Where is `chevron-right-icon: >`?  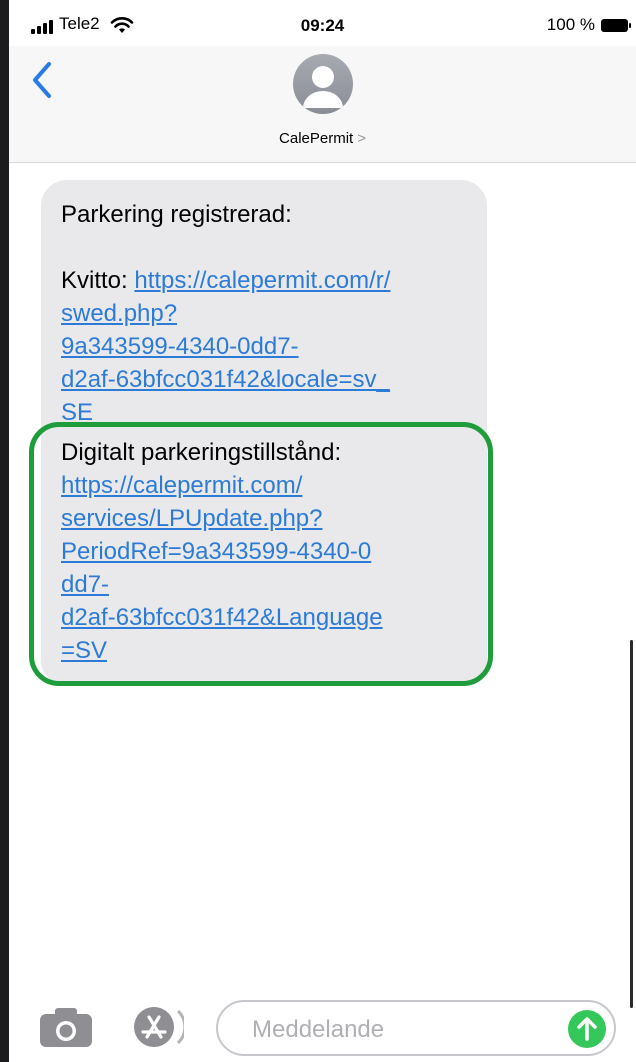
chevron-right-icon: > is located at coordinates (361, 138).